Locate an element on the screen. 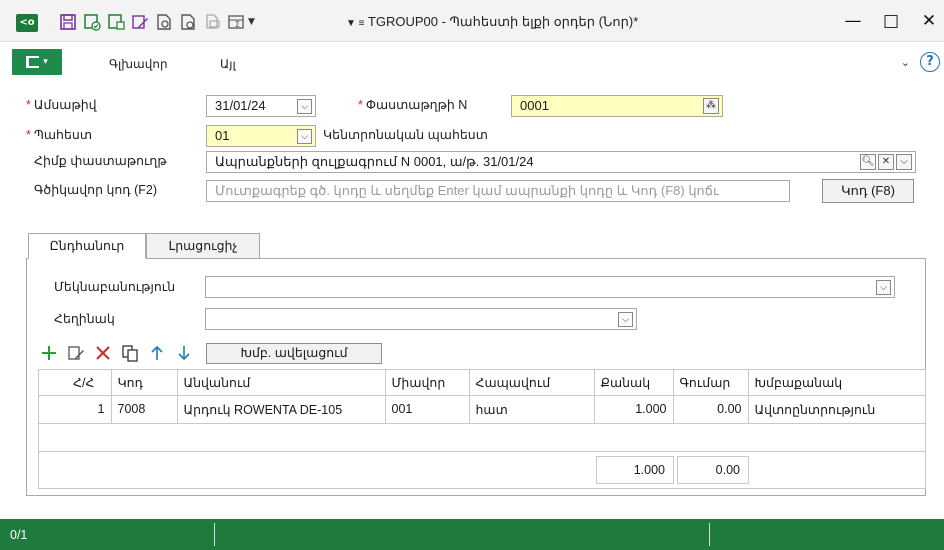  table-sum-icon: Σ is located at coordinates (236, 22).